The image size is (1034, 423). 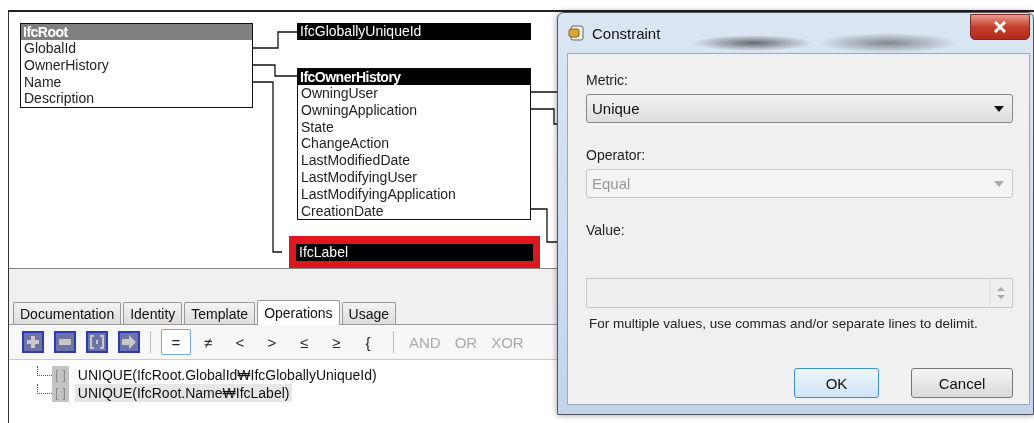 I want to click on tab: Usage, so click(x=369, y=313).